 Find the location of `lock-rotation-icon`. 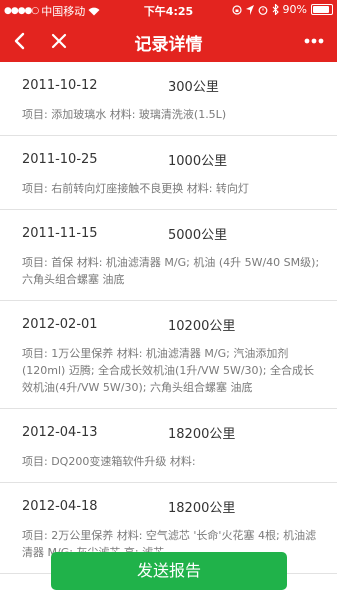

lock-rotation-icon is located at coordinates (236, 9).